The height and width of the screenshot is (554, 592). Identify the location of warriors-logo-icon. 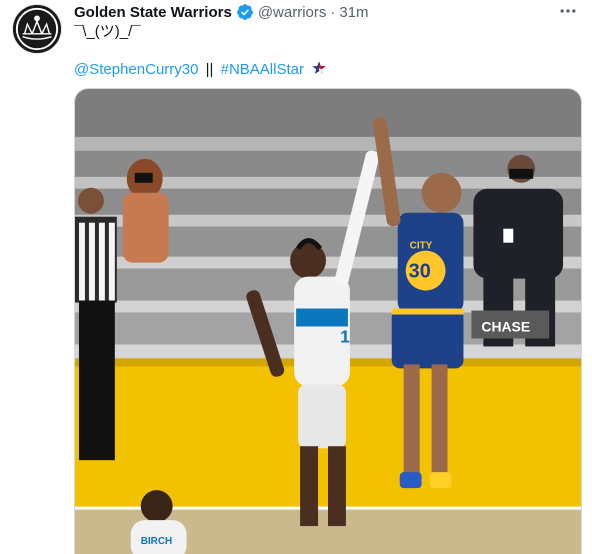
(37, 29).